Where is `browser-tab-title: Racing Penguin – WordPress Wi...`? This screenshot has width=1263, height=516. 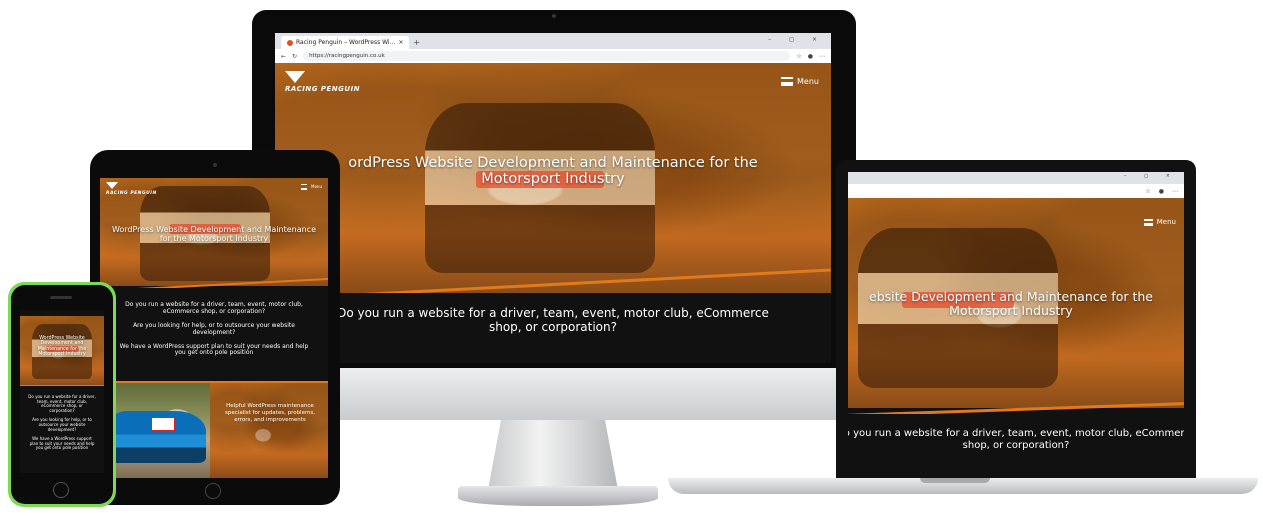 browser-tab-title: Racing Penguin – WordPress Wi... is located at coordinates (346, 42).